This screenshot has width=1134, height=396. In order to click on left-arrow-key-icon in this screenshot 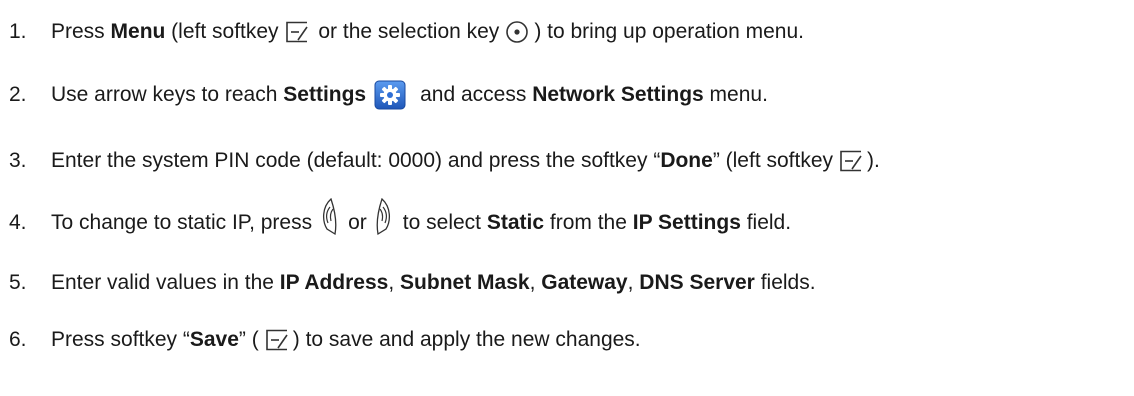, I will do `click(329, 217)`.